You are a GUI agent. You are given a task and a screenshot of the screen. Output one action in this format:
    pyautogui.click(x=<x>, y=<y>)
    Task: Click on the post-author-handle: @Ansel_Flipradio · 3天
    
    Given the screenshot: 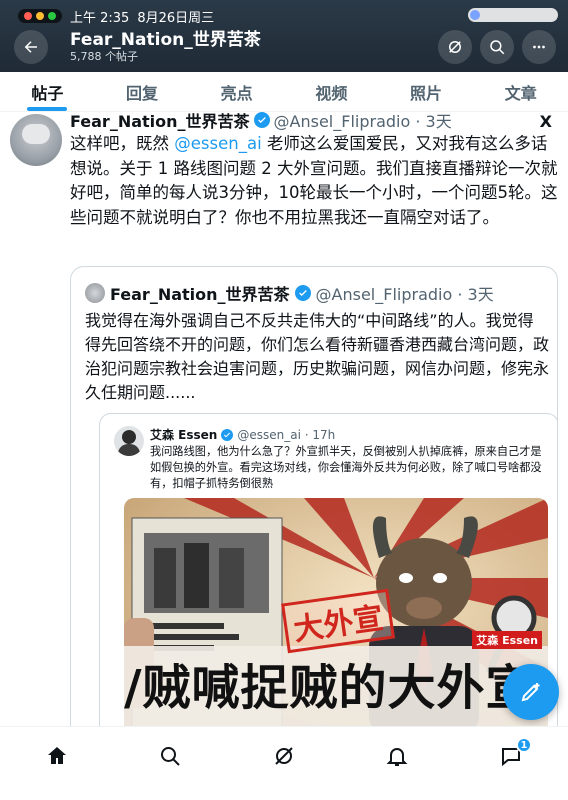 What is the action you would take?
    pyautogui.click(x=363, y=120)
    